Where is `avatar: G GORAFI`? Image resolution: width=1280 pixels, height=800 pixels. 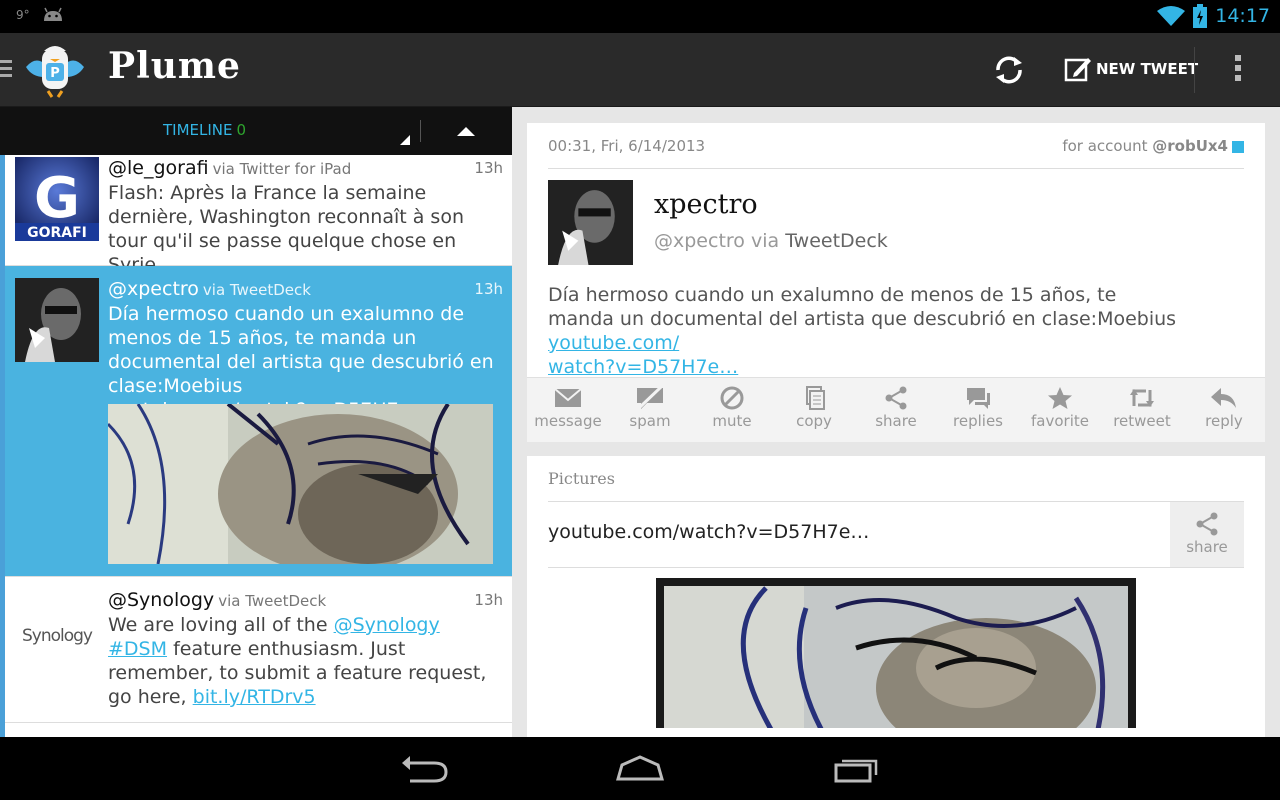
avatar: G GORAFI is located at coordinates (57, 199).